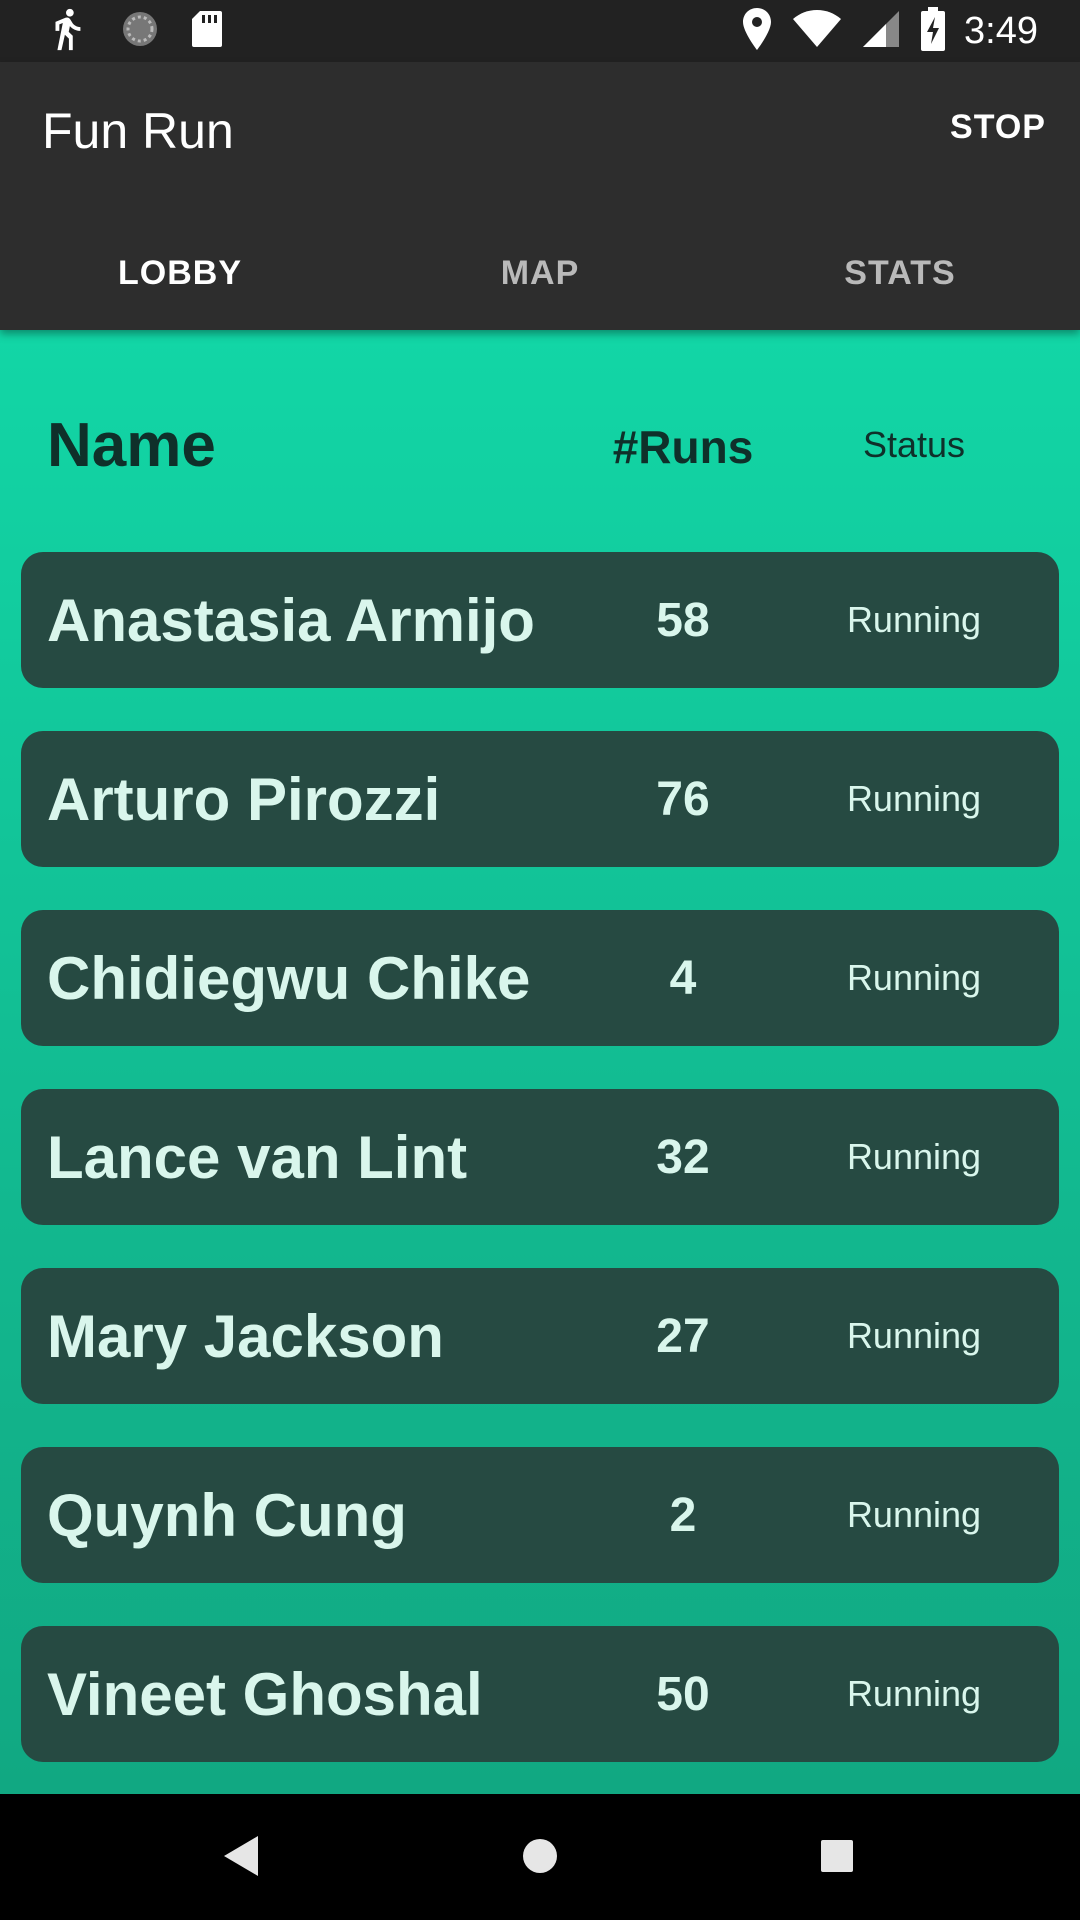 The height and width of the screenshot is (1920, 1080). What do you see at coordinates (67, 31) in the screenshot?
I see `running-figure-icon` at bounding box center [67, 31].